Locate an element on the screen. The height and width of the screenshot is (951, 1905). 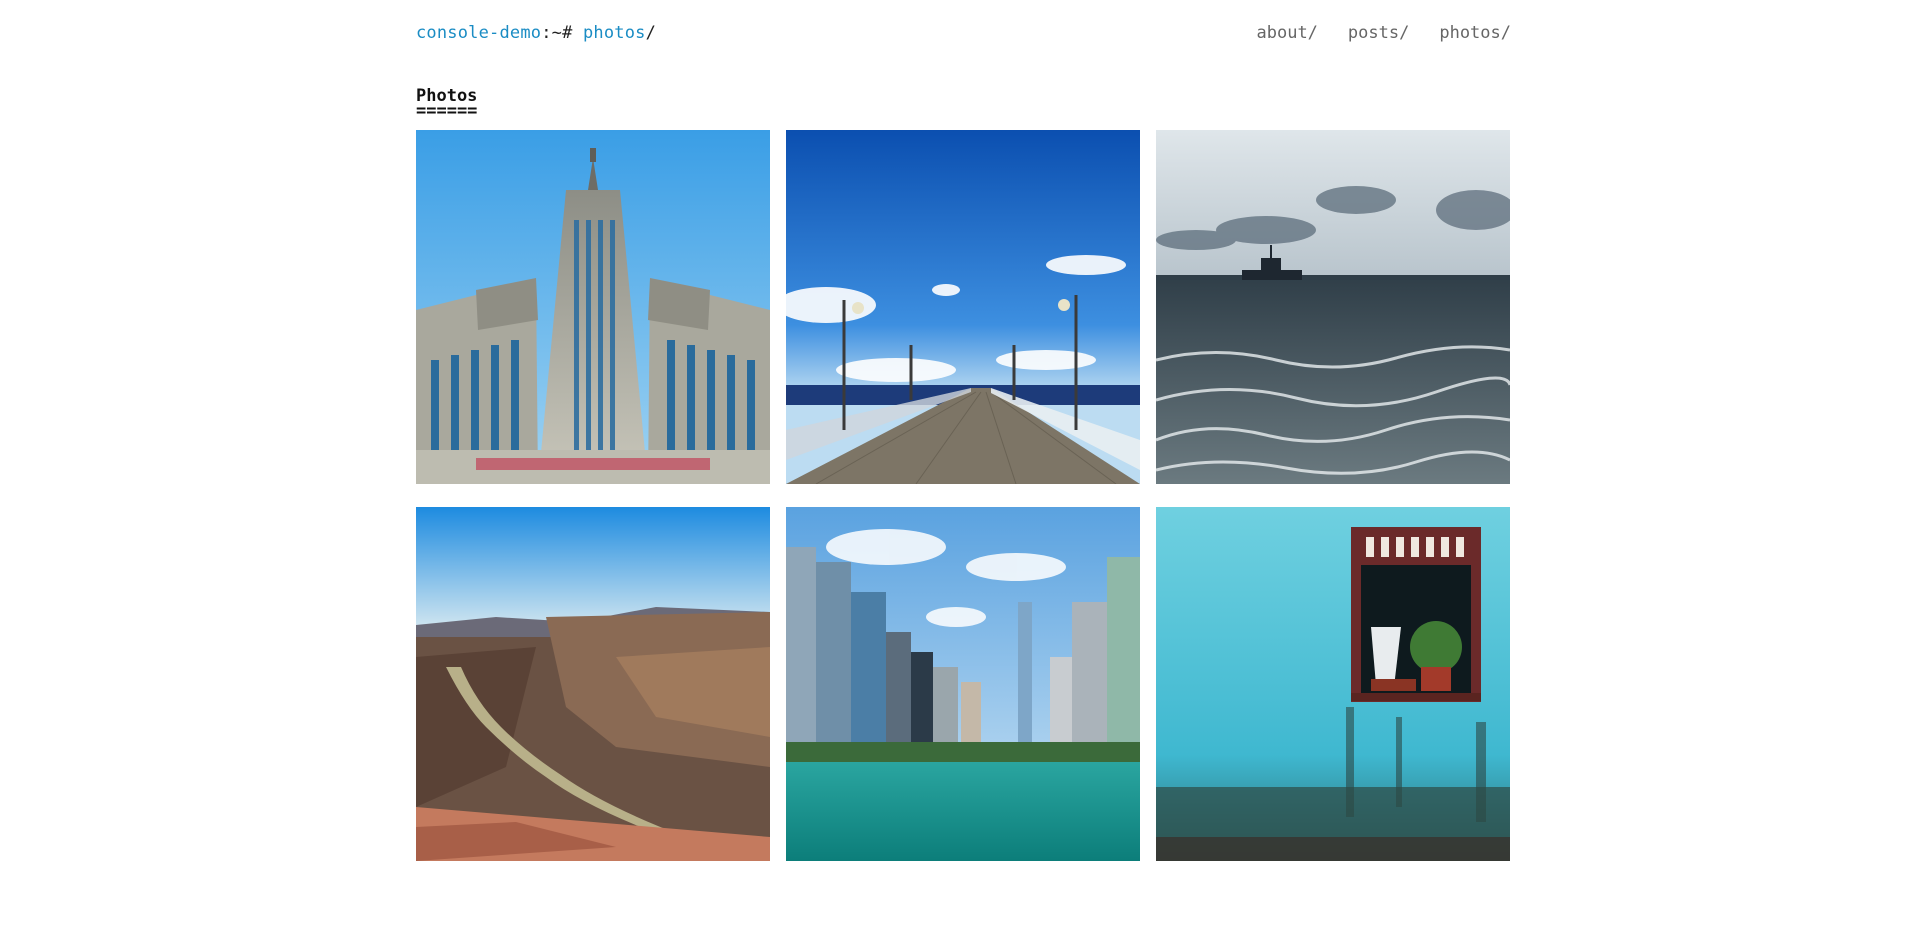
photo-skyscraper is located at coordinates (593, 307).